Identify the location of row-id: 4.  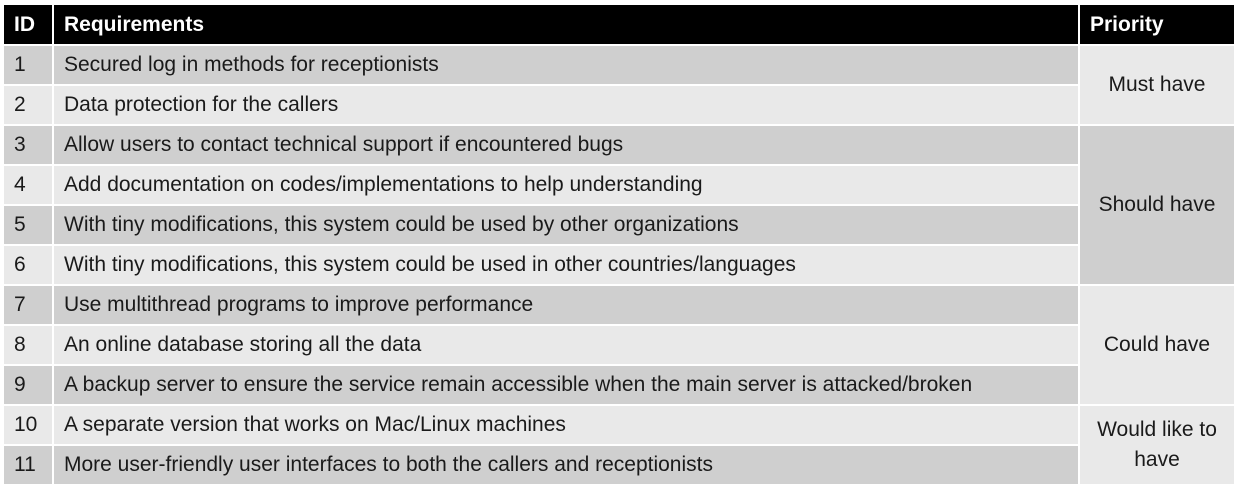
(28, 185).